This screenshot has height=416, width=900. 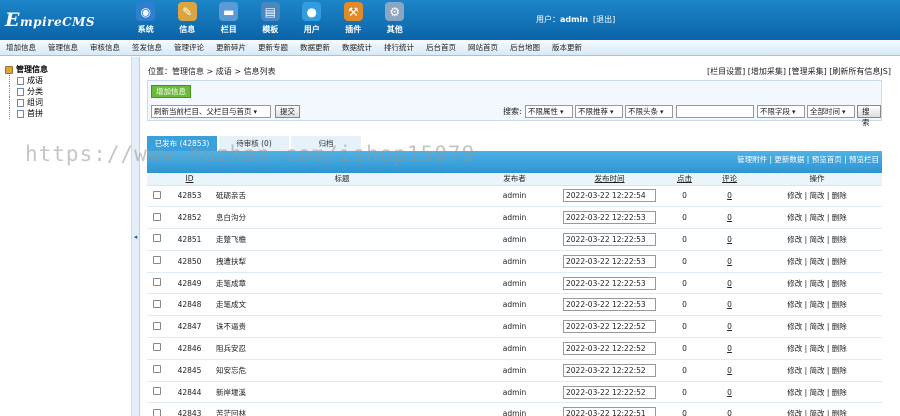 I want to click on tree-item: 成语, so click(x=68, y=80).